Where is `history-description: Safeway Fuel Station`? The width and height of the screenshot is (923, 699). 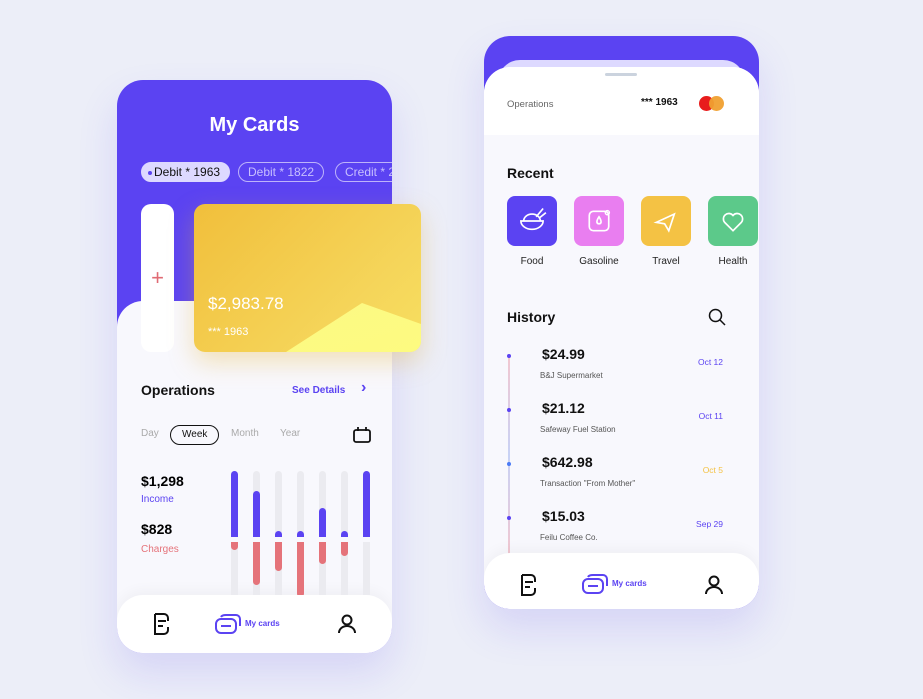 history-description: Safeway Fuel Station is located at coordinates (578, 429).